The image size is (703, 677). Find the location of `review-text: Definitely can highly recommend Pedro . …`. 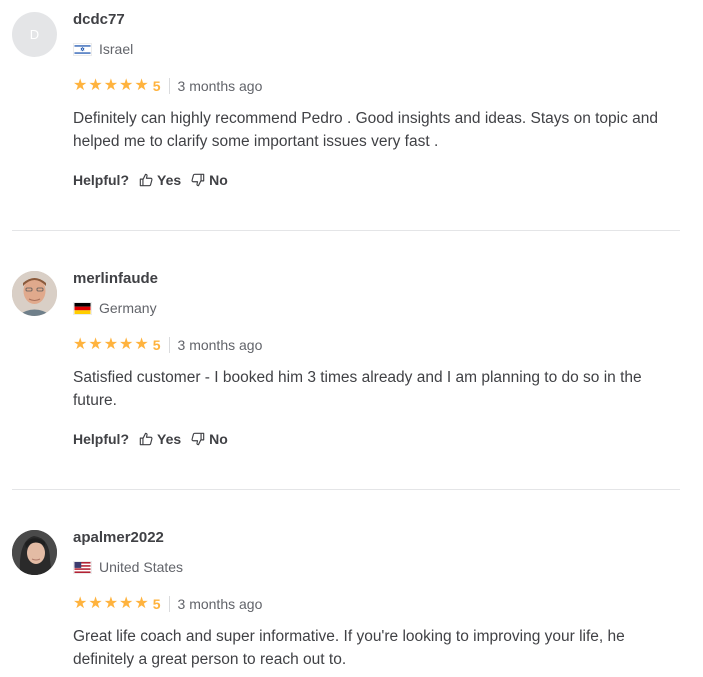

review-text: Definitely can highly recommend Pedro . … is located at coordinates (366, 130).